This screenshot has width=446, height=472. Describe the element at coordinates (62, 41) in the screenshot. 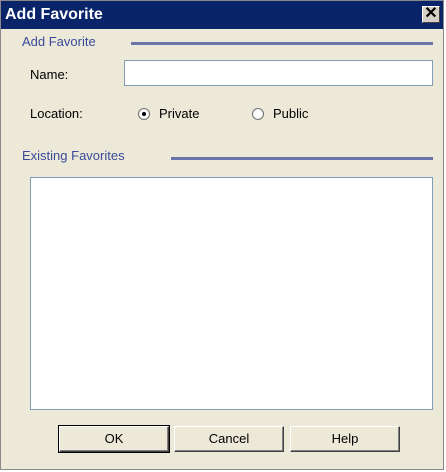

I see `add-favorite-group-title: Add Favorite` at that location.